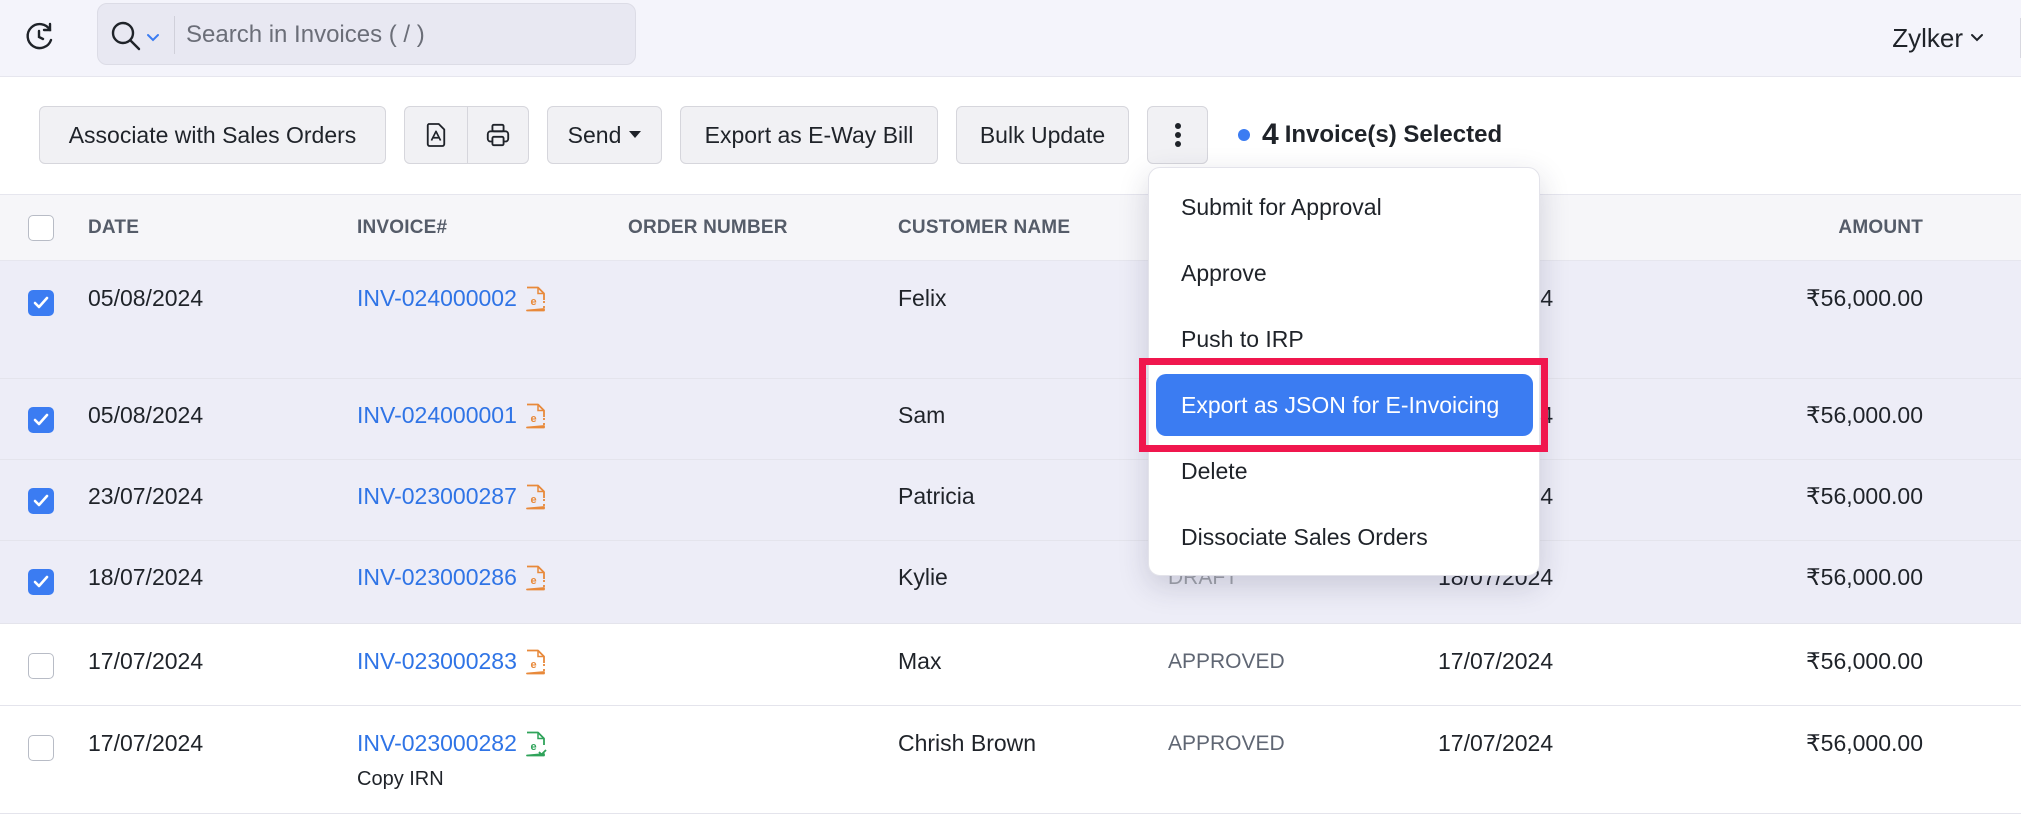 The height and width of the screenshot is (814, 2021). What do you see at coordinates (400, 779) in the screenshot?
I see `copy-irn-link: Copy IRN` at bounding box center [400, 779].